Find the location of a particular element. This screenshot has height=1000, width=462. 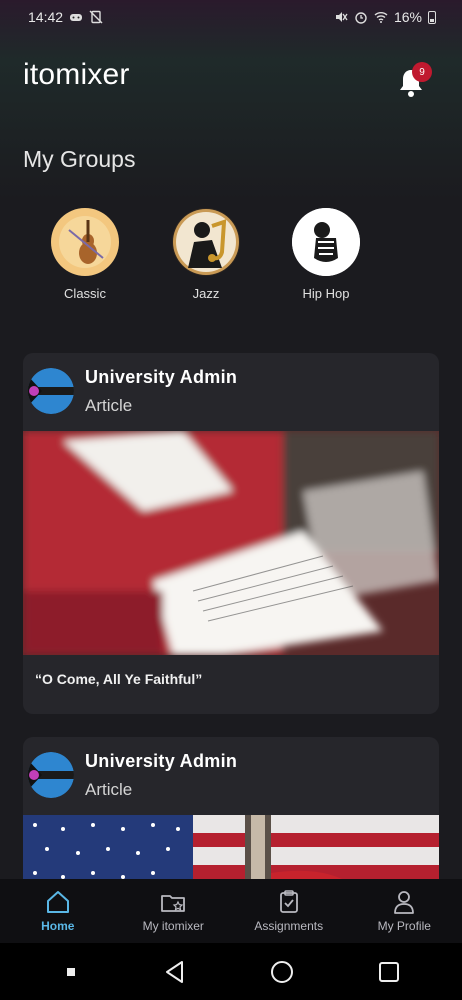

violin-icon is located at coordinates (85, 242).